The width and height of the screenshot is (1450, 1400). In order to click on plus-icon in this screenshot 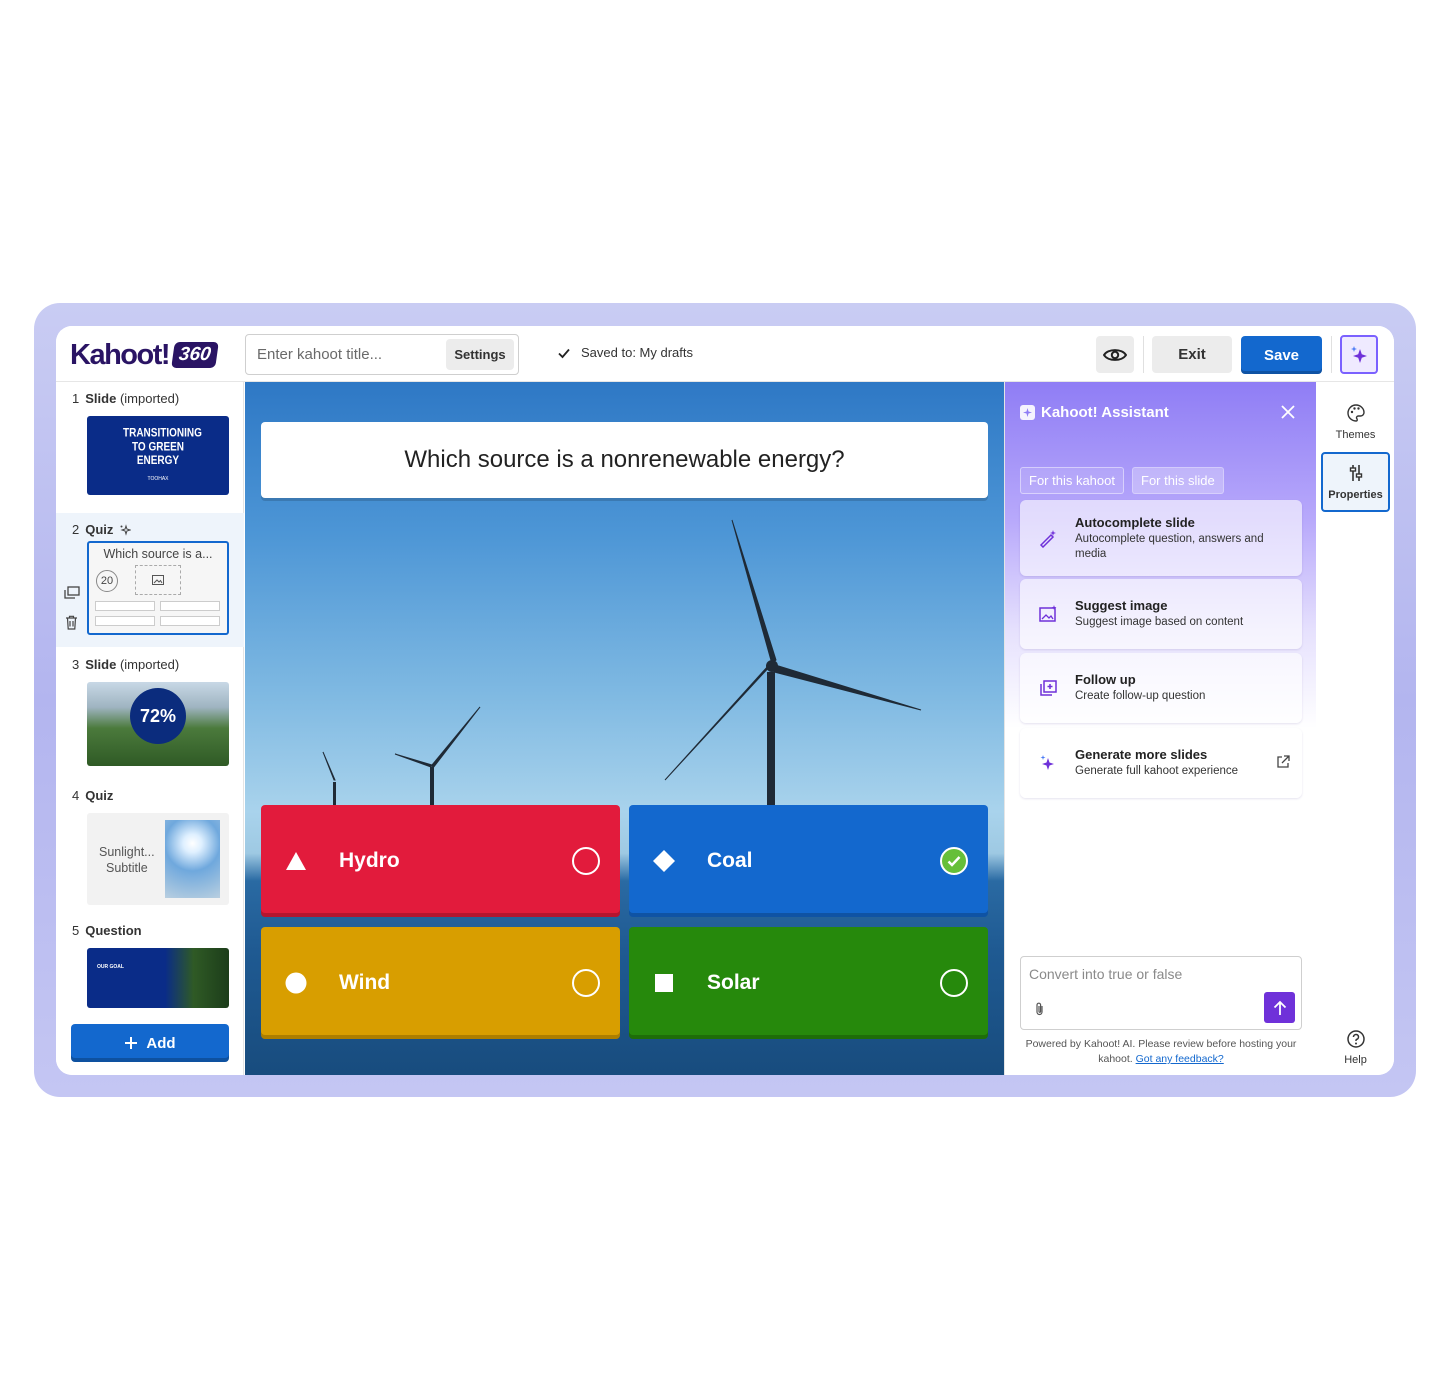, I will do `click(131, 1043)`.